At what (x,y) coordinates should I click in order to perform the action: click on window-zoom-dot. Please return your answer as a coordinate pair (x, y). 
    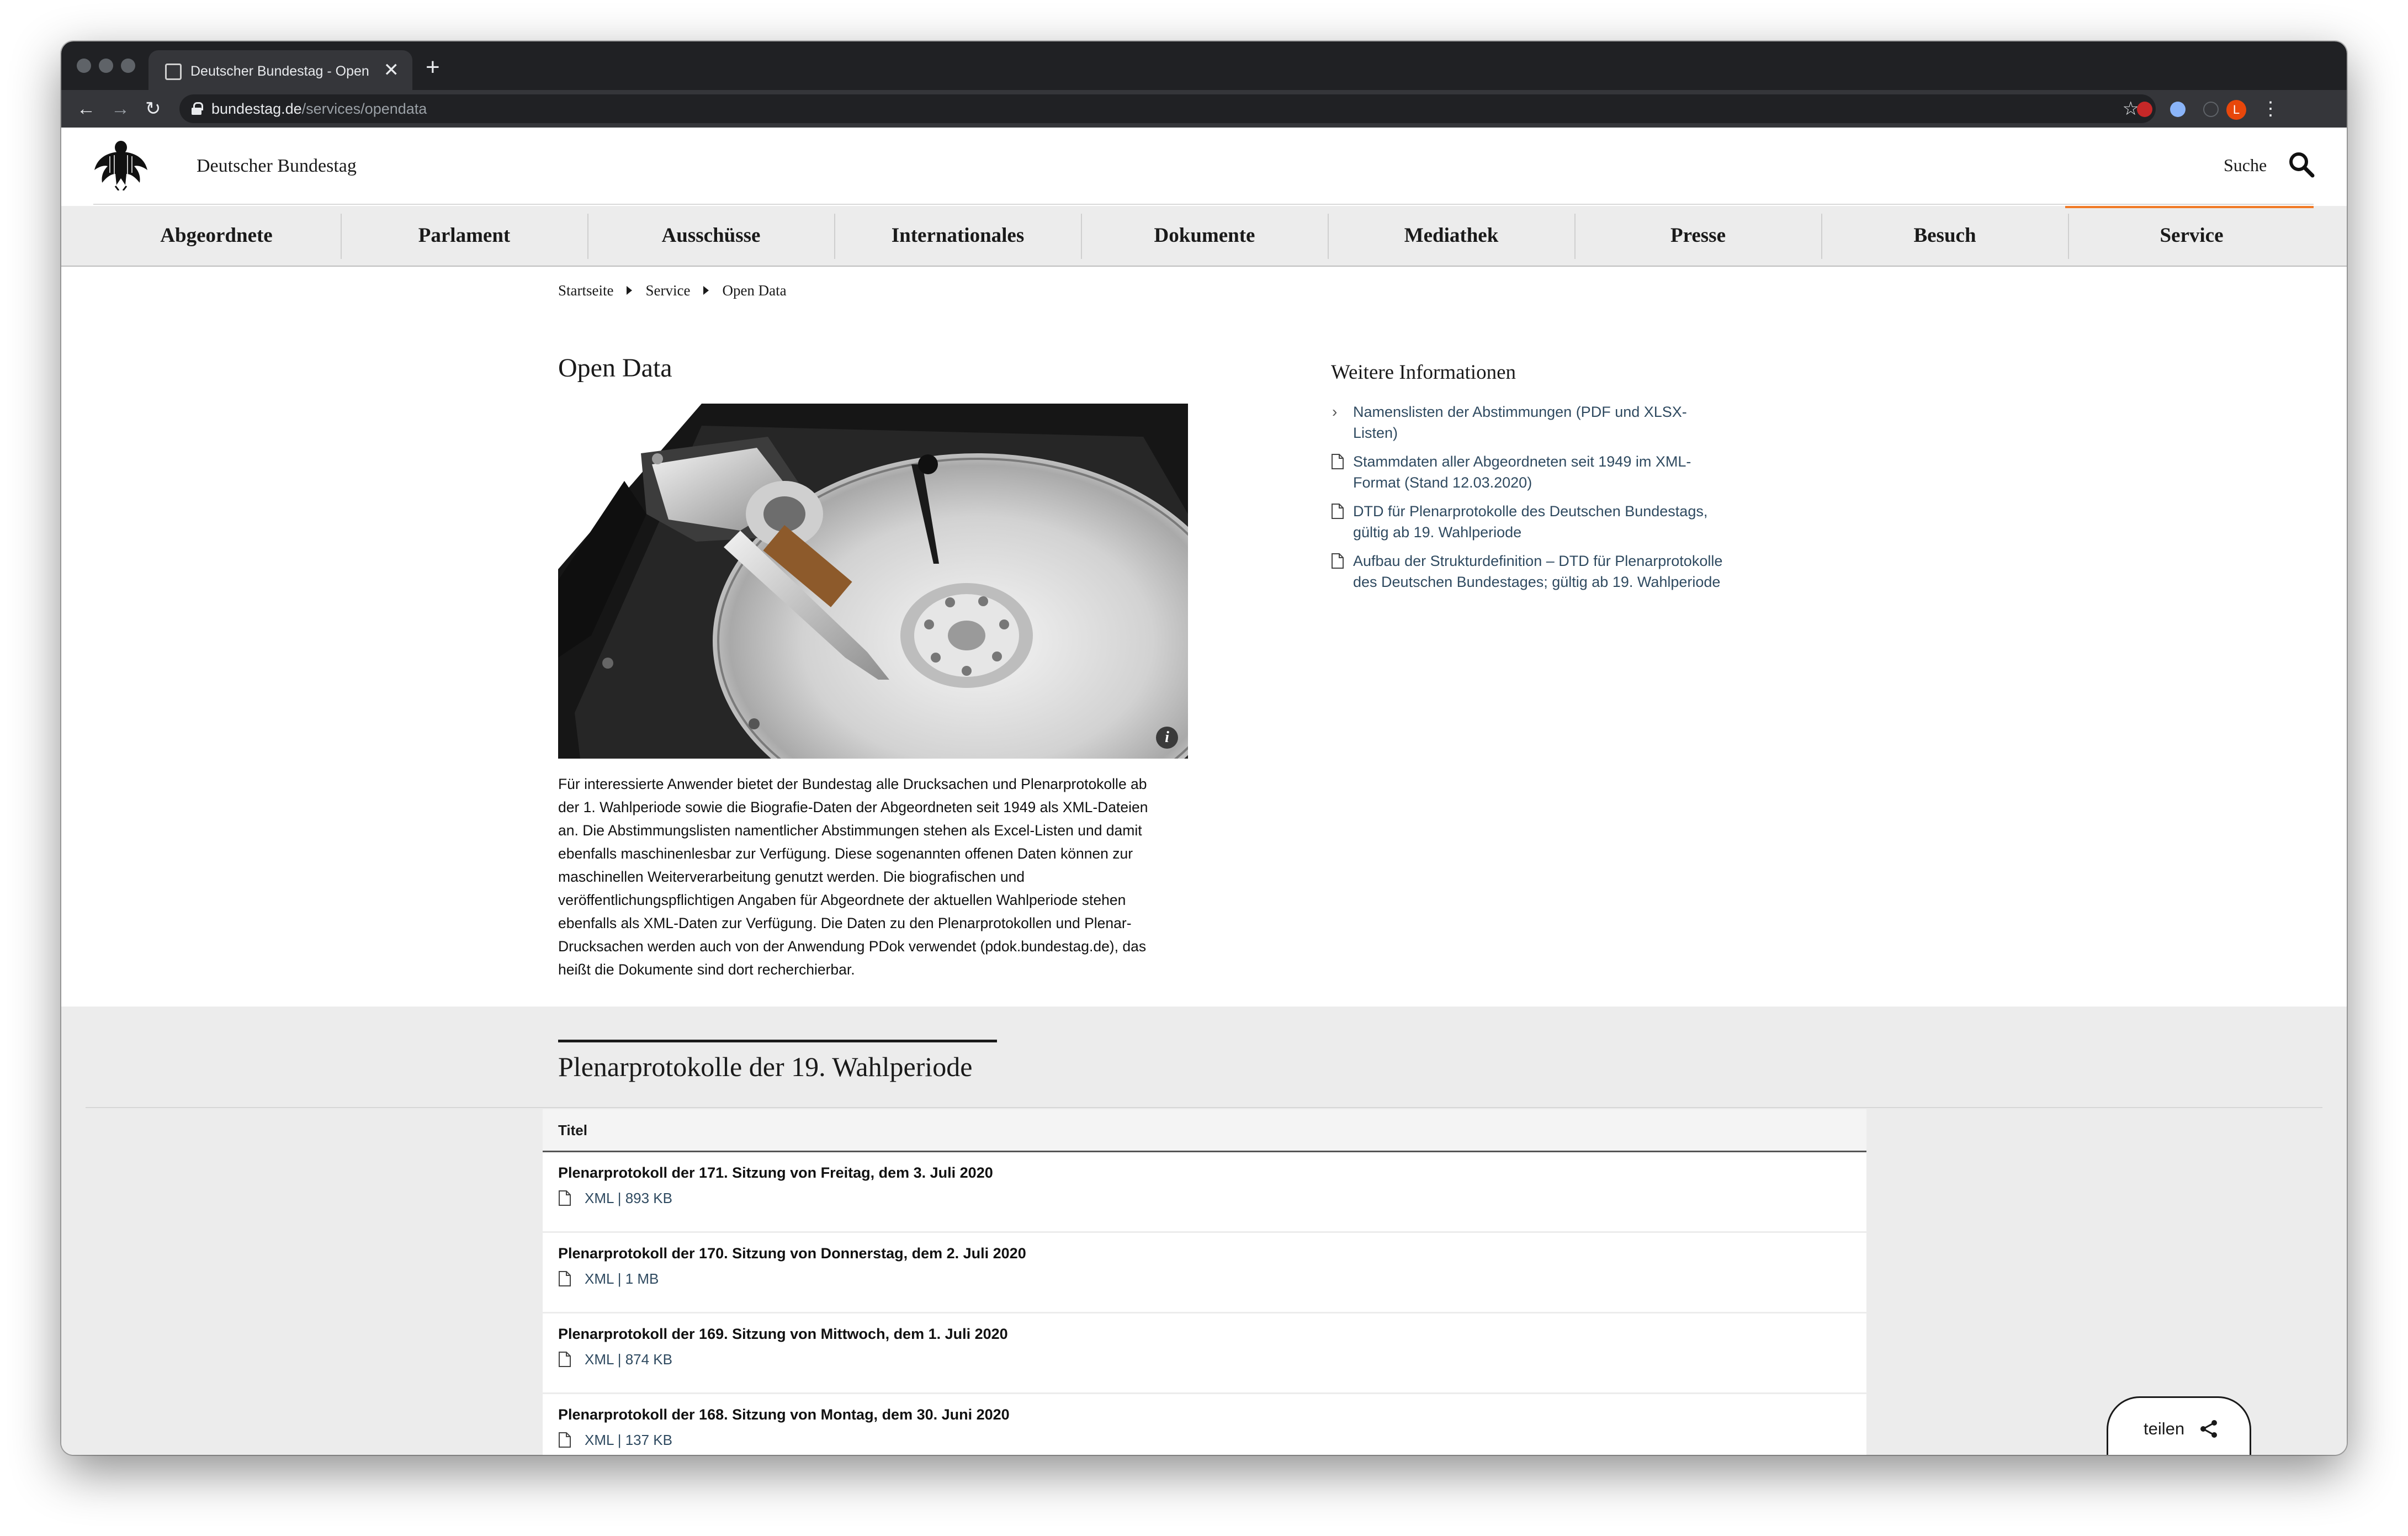
    Looking at the image, I should click on (128, 66).